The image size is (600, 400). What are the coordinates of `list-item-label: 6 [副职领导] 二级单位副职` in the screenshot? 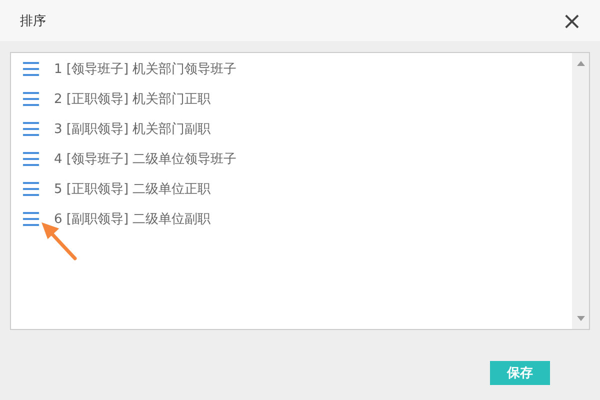 It's located at (132, 219).